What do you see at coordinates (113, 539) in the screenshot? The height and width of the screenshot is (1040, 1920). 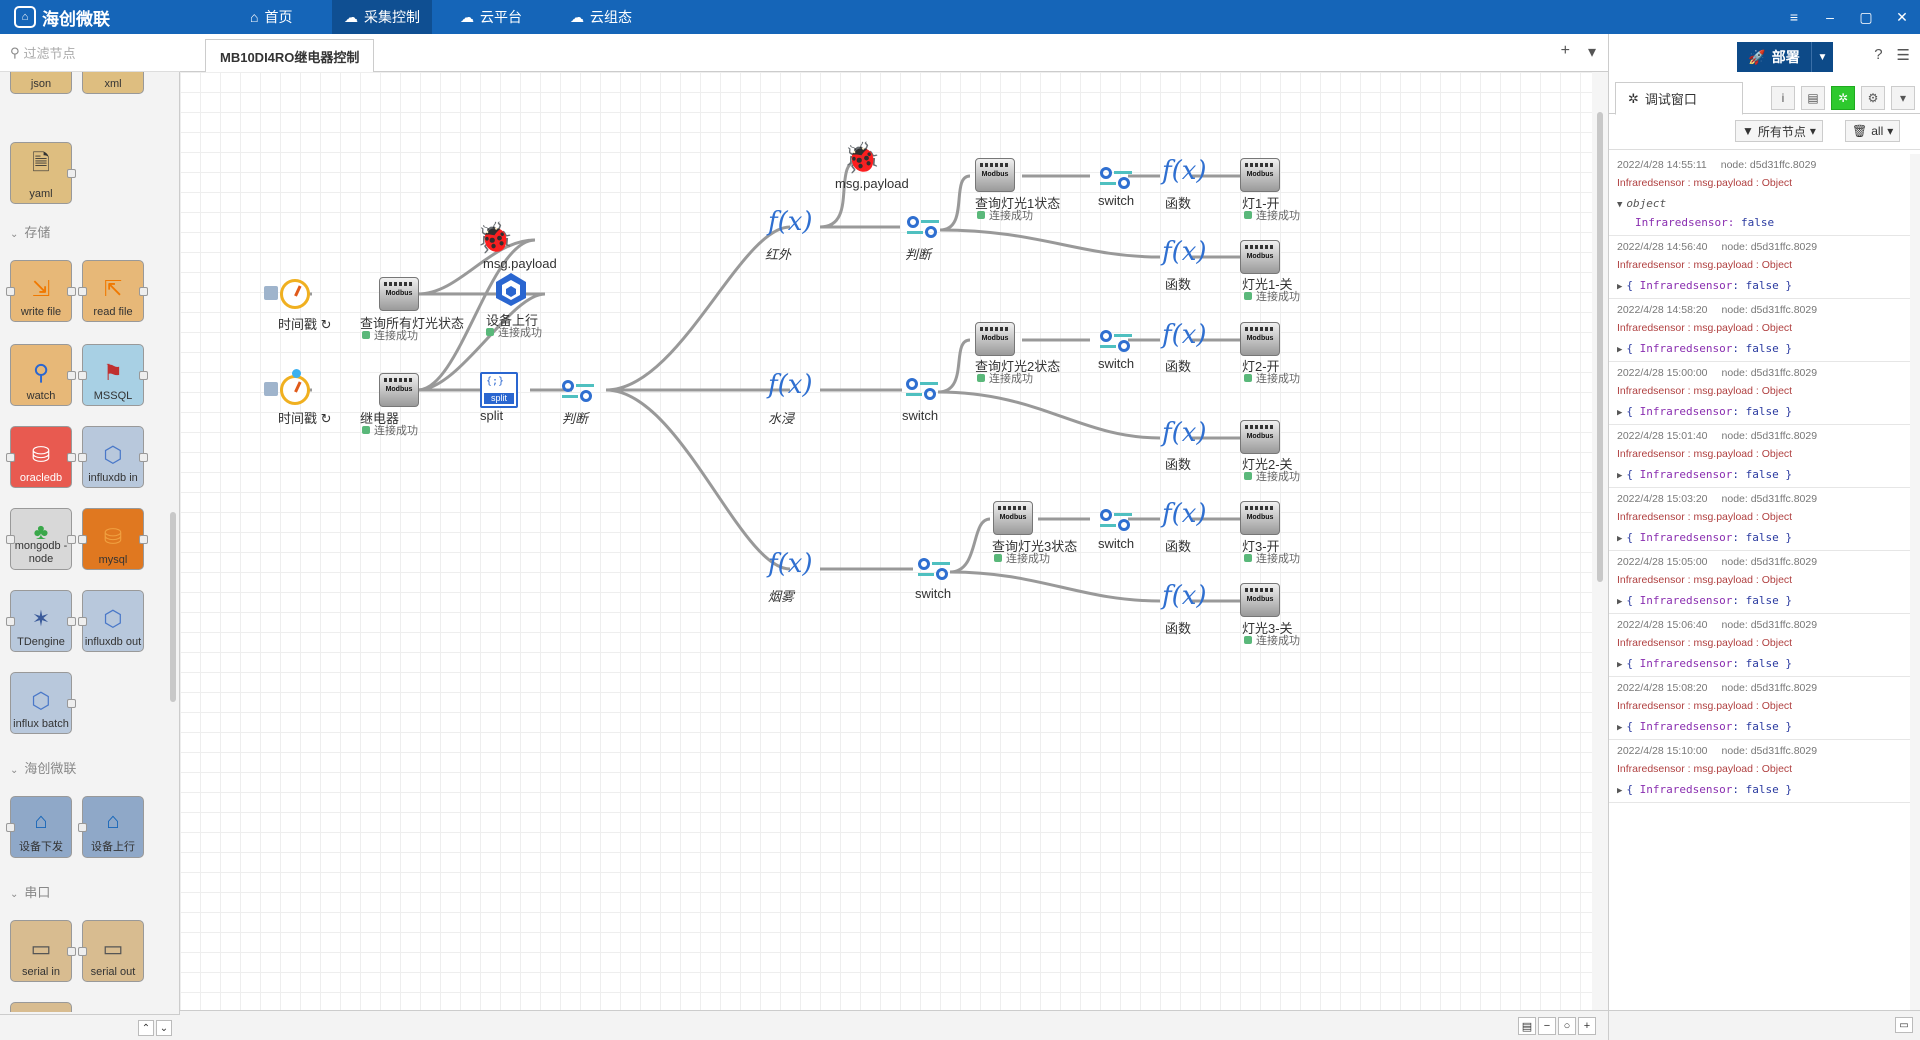 I see `palette-node-mysql: ⛁ mysql` at bounding box center [113, 539].